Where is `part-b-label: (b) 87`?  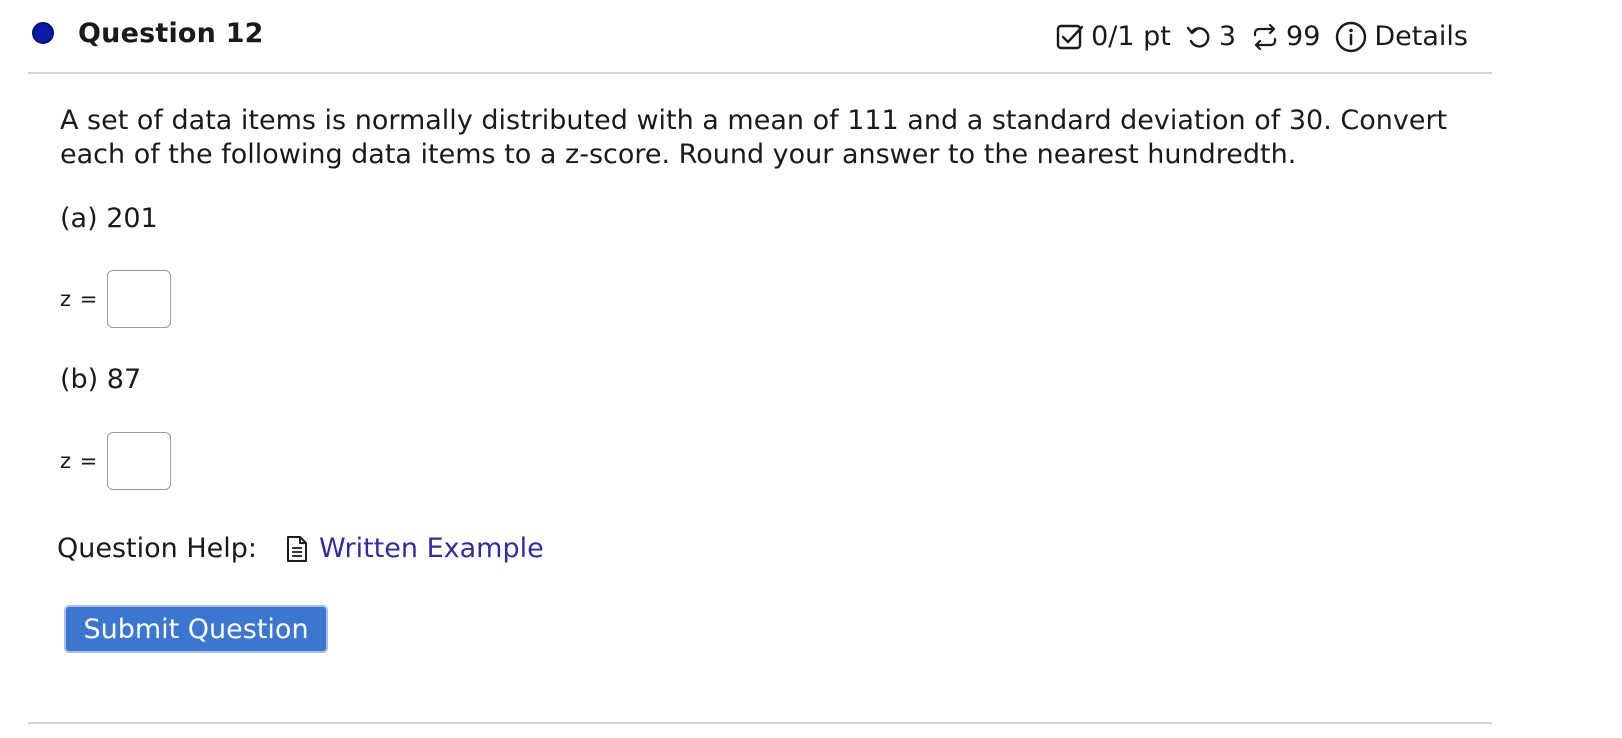
part-b-label: (b) 87 is located at coordinates (101, 379).